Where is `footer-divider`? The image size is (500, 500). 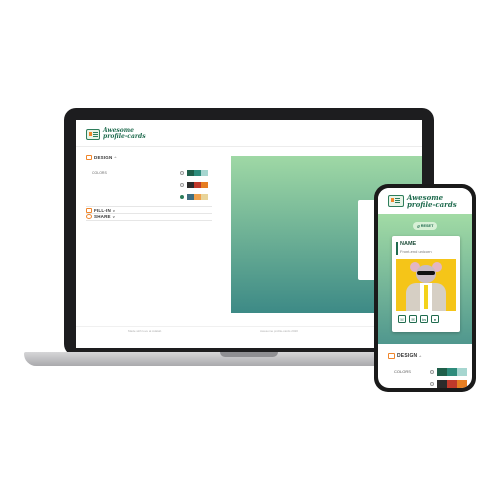 footer-divider is located at coordinates (249, 326).